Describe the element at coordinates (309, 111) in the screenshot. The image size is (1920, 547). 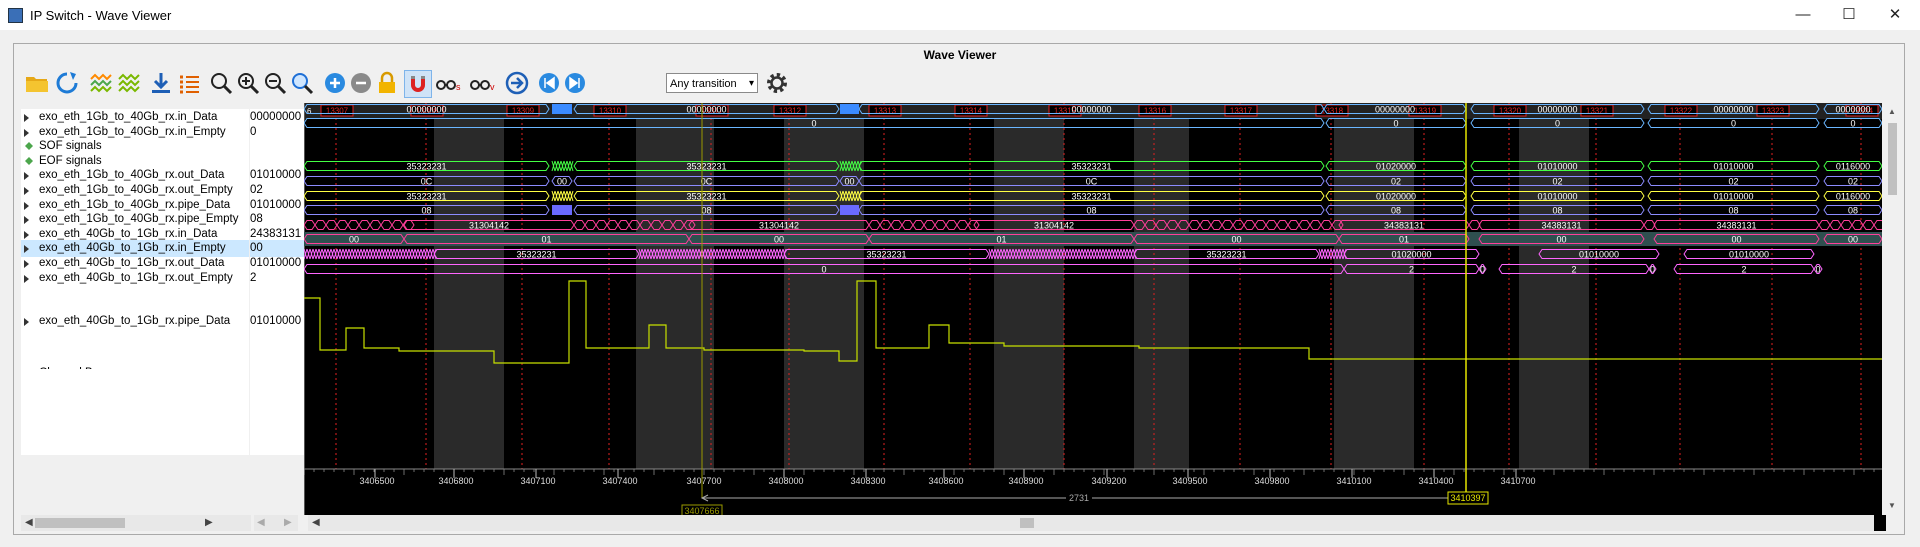
I see `marker-start-label: 6` at that location.